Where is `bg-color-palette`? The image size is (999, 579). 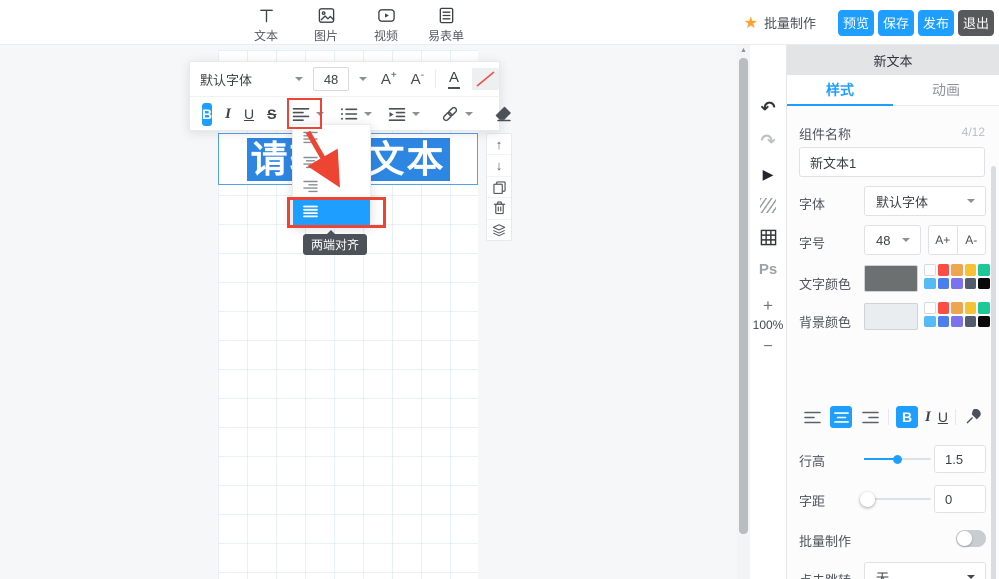
bg-color-palette is located at coordinates (957, 314).